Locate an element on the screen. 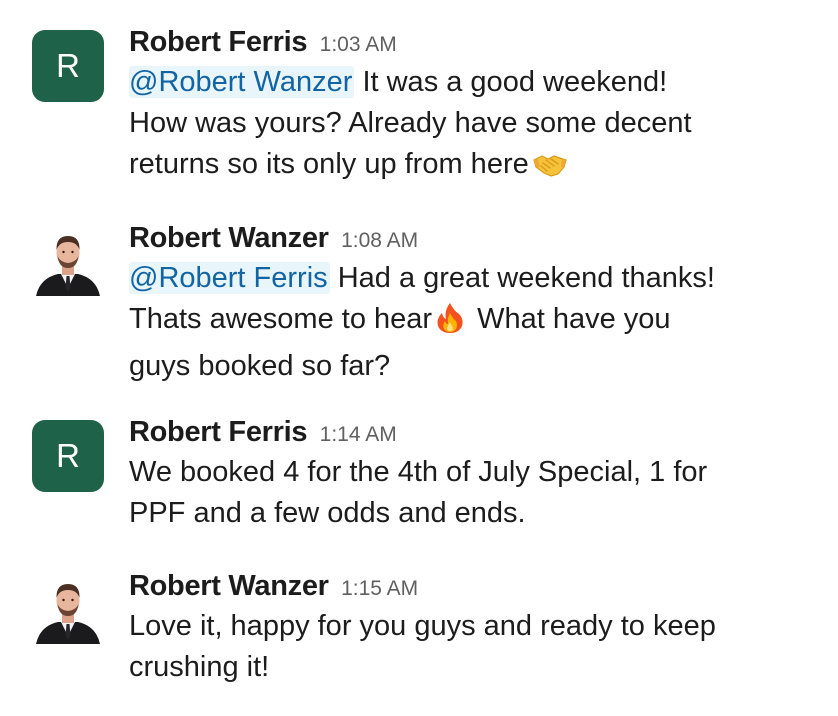 The height and width of the screenshot is (716, 838). message-header: Robert Wanzer 1:15 AM is located at coordinates (474, 586).